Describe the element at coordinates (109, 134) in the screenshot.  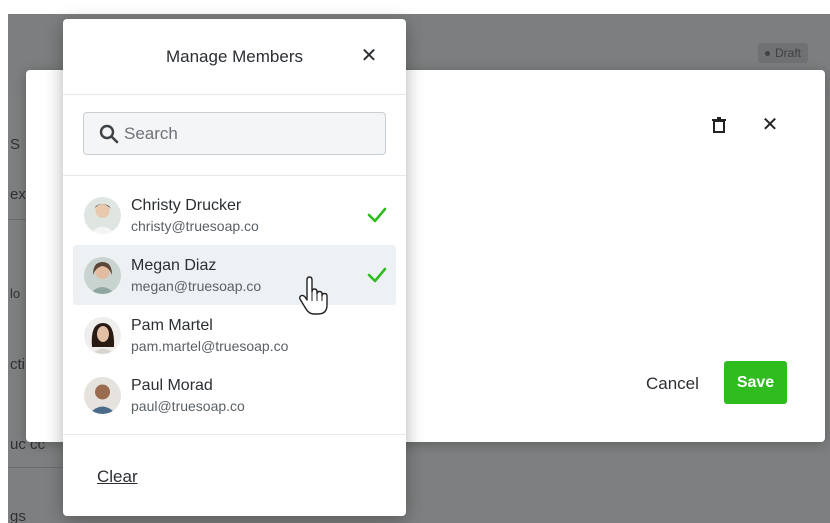
I see `search-icon` at that location.